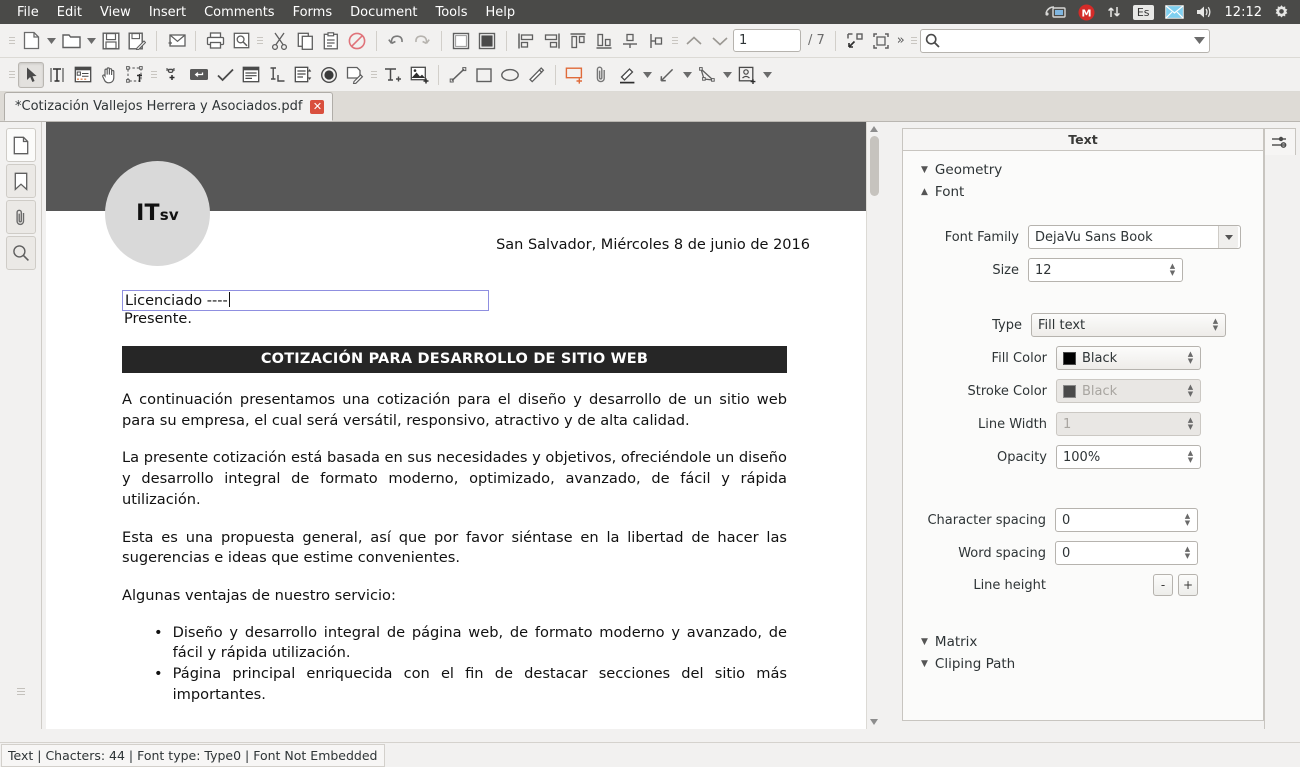  I want to click on text-tool, so click(57, 75).